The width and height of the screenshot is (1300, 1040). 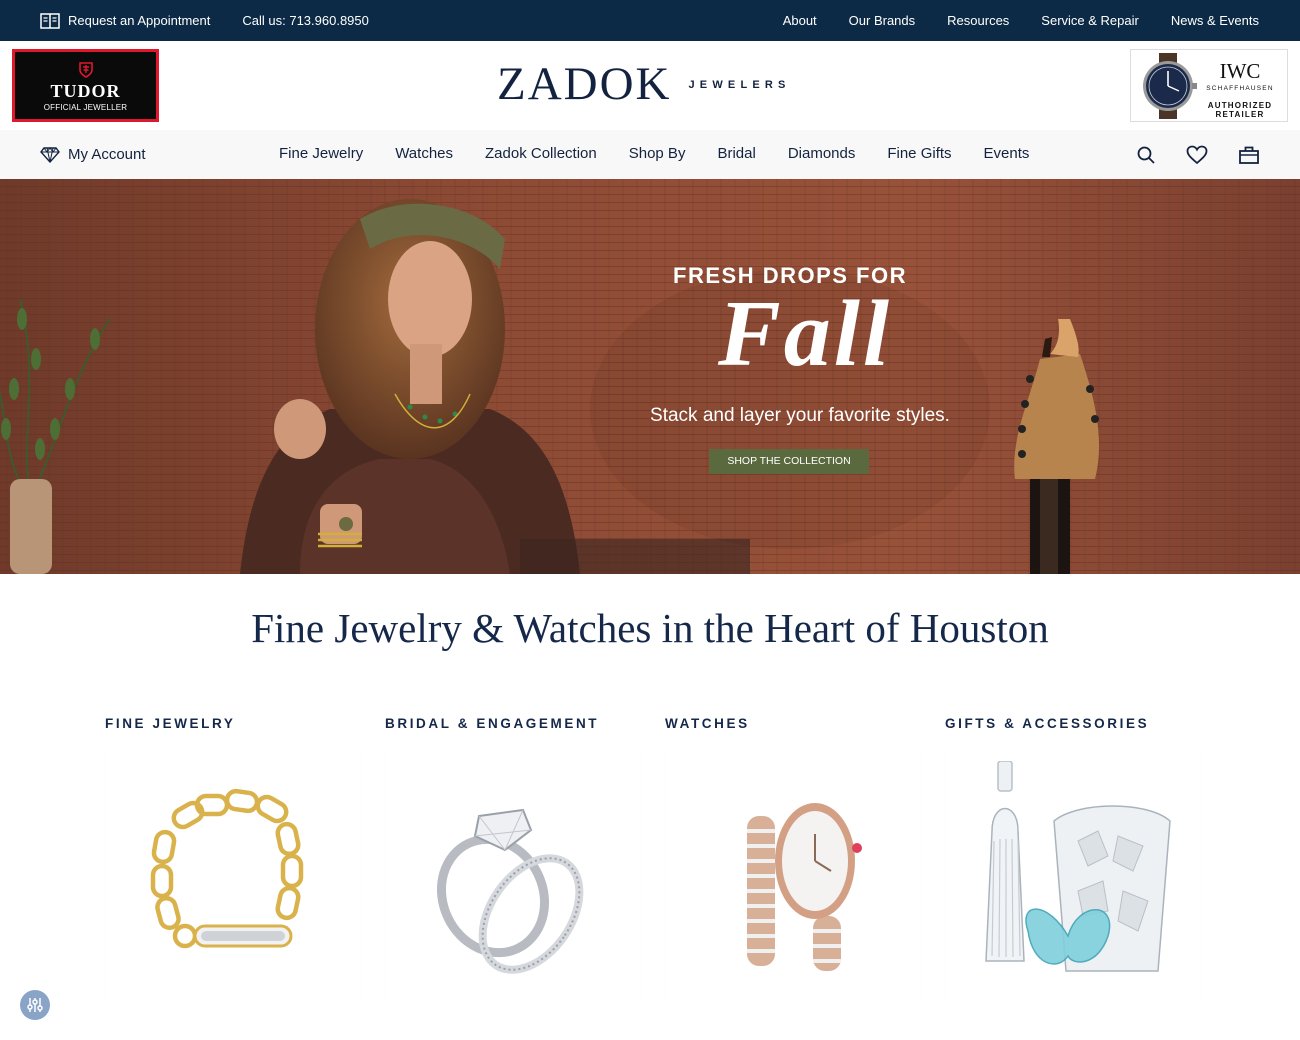 I want to click on search-icon, so click(x=1146, y=155).